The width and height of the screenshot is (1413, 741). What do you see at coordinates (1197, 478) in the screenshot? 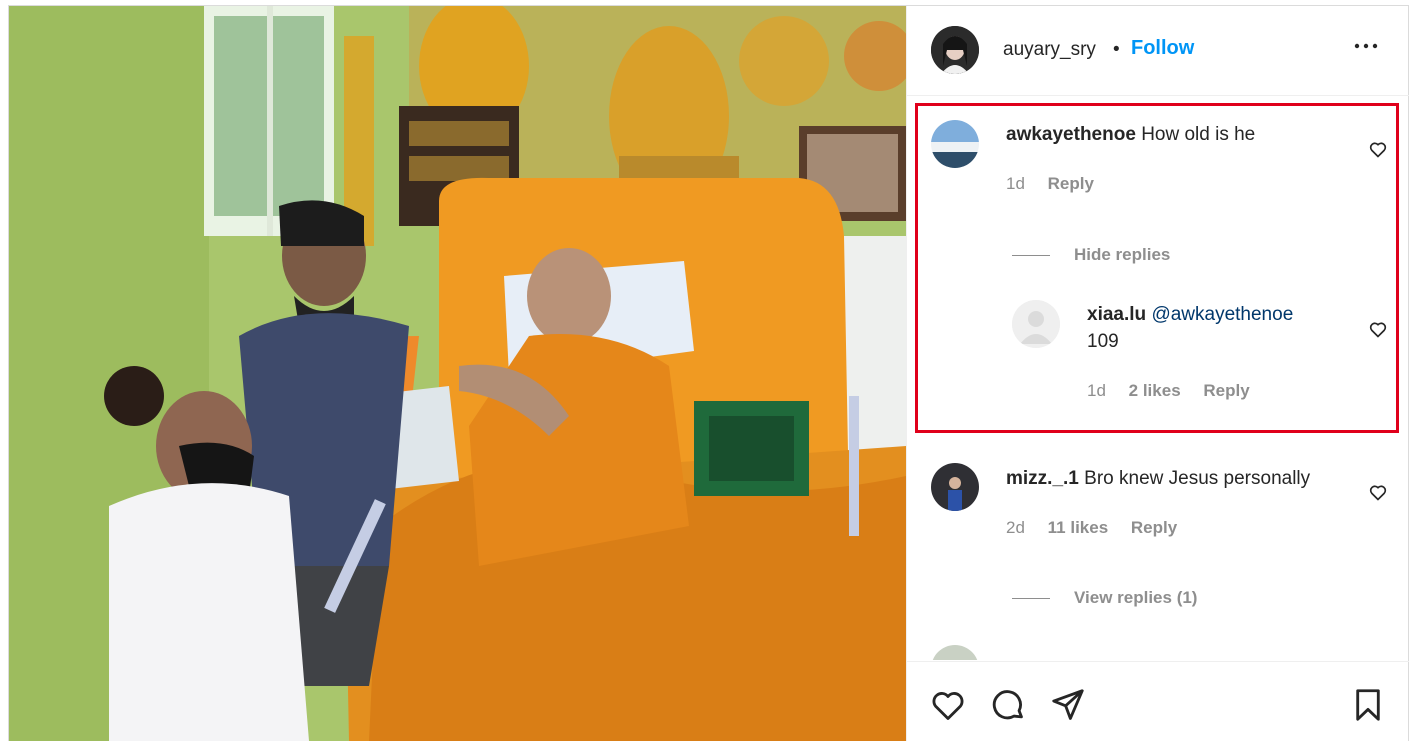
I see `comment-text: Bro knew Jesus personally` at bounding box center [1197, 478].